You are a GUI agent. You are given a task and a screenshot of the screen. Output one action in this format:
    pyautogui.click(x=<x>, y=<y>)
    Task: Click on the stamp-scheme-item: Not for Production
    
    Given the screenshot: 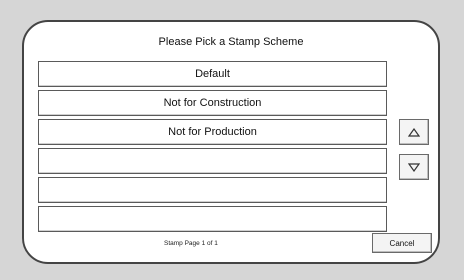 What is the action you would take?
    pyautogui.click(x=212, y=132)
    